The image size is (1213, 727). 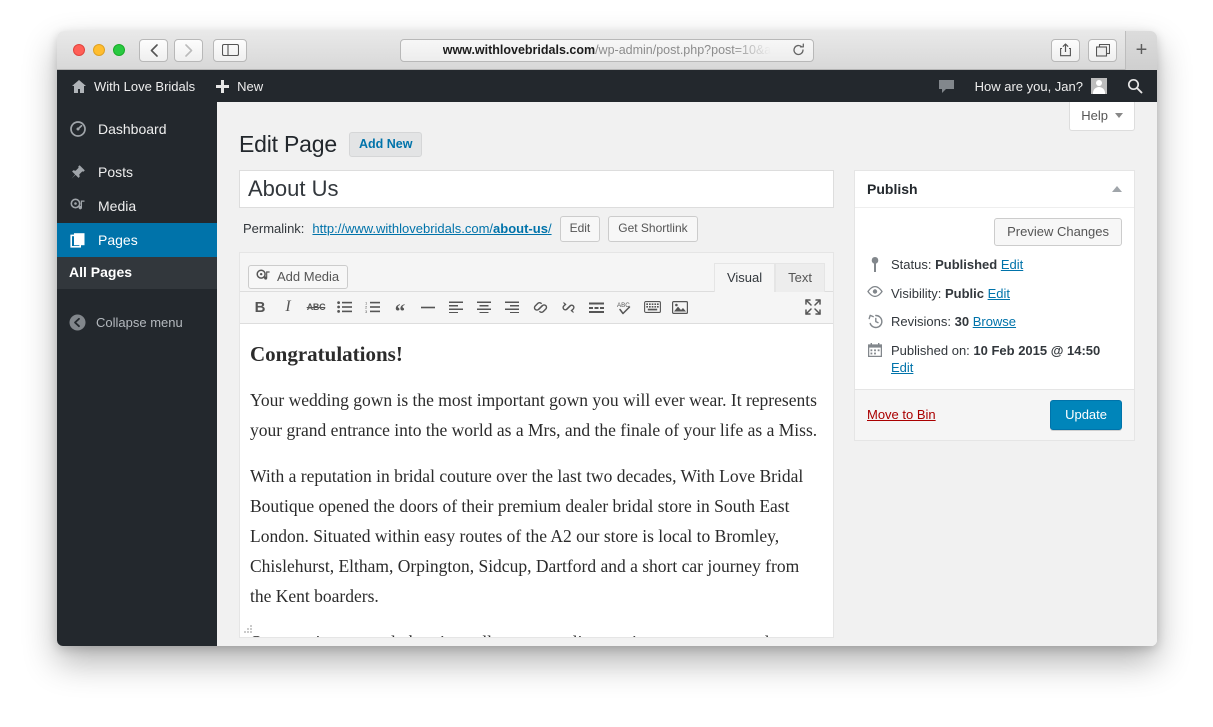 I want to click on editor-resize-handle, so click(x=247, y=629).